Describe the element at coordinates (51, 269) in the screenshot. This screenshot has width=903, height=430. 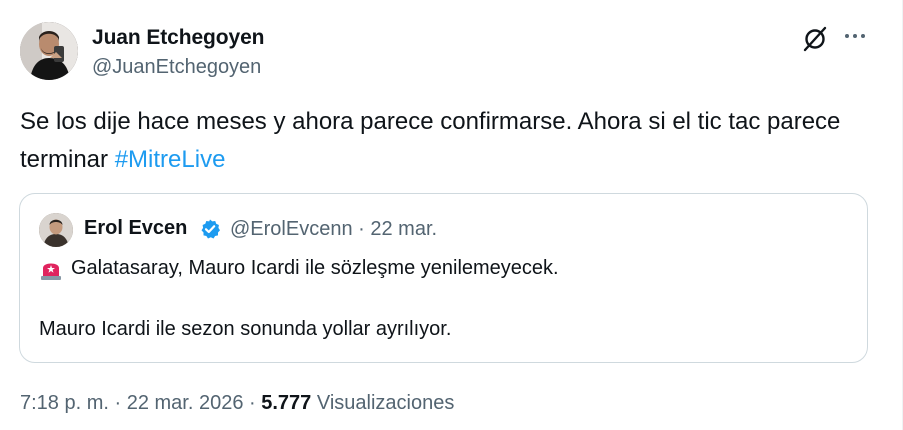
I see `siren-emoji-icon` at that location.